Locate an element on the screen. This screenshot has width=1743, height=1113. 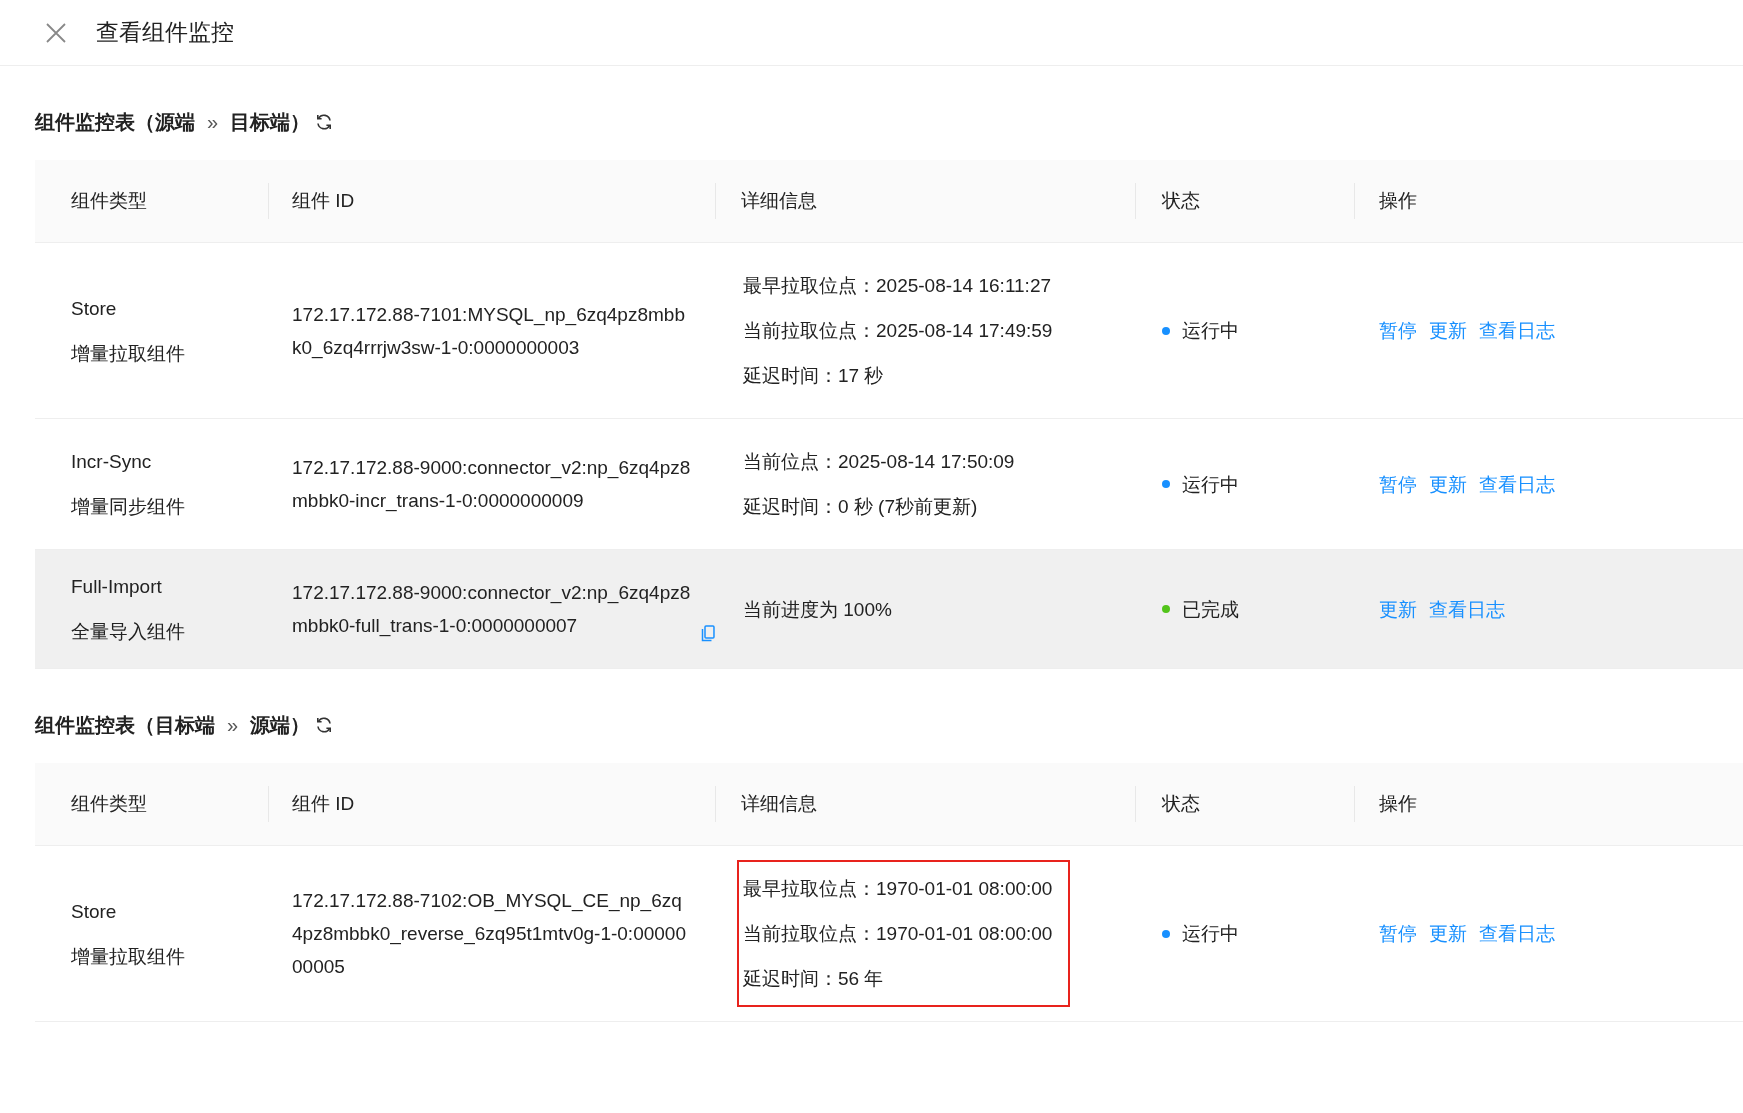
close-icon is located at coordinates (56, 32).